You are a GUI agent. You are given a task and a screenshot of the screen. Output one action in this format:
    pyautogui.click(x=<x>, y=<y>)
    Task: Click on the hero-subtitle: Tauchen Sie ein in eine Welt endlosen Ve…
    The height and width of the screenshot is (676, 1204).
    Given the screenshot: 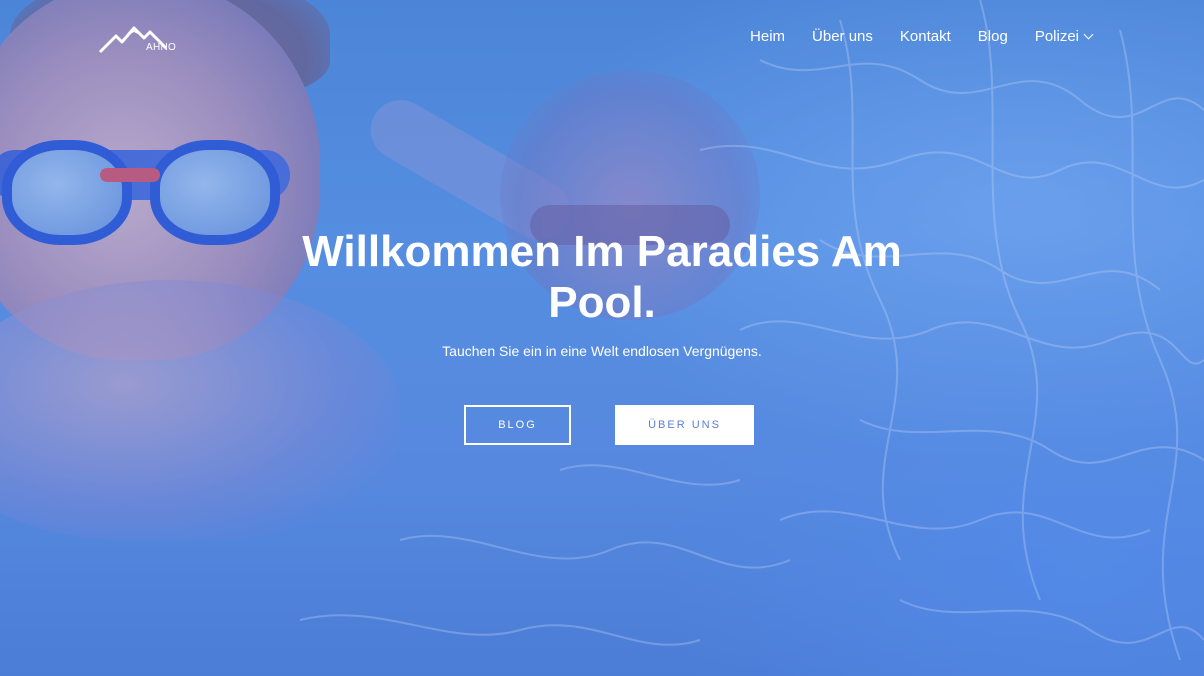 What is the action you would take?
    pyautogui.click(x=602, y=351)
    